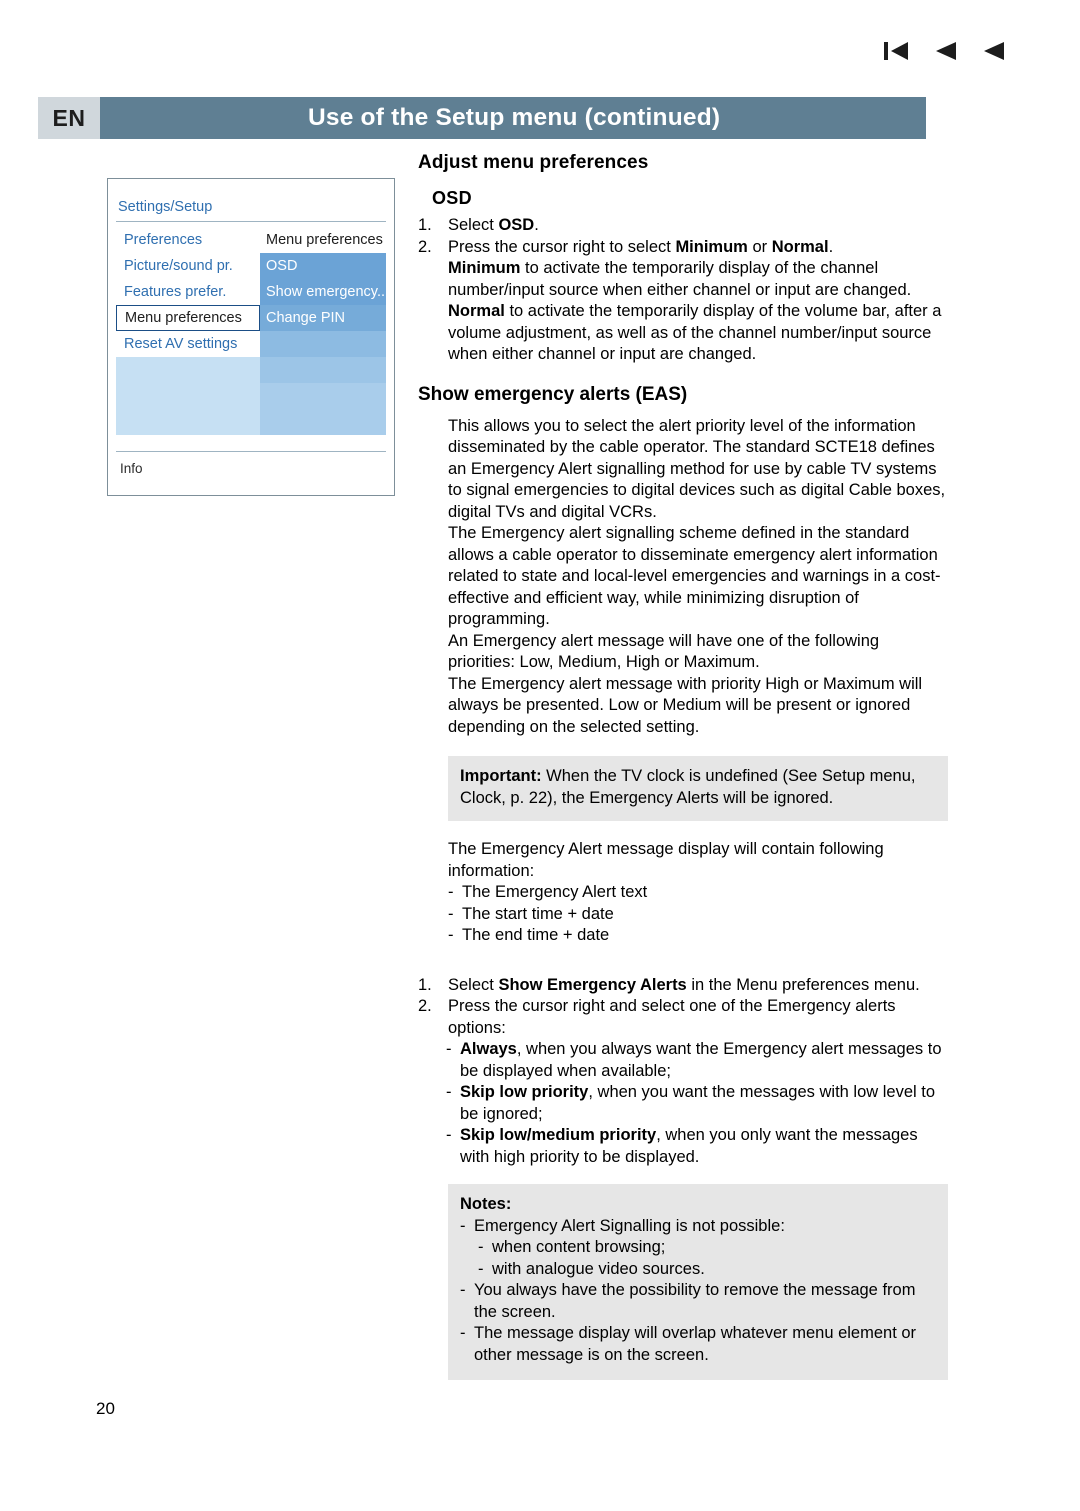 The image size is (1080, 1511). I want to click on osd-info-label: Info, so click(131, 468).